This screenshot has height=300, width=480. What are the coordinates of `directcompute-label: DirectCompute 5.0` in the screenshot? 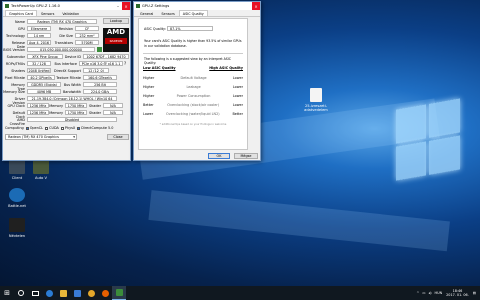 It's located at (97, 128).